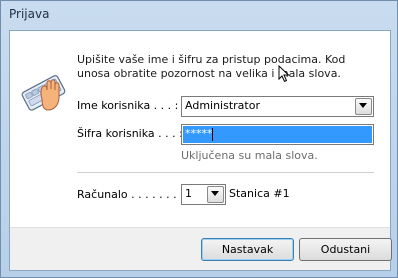  I want to click on computer-value: 1, so click(188, 193).